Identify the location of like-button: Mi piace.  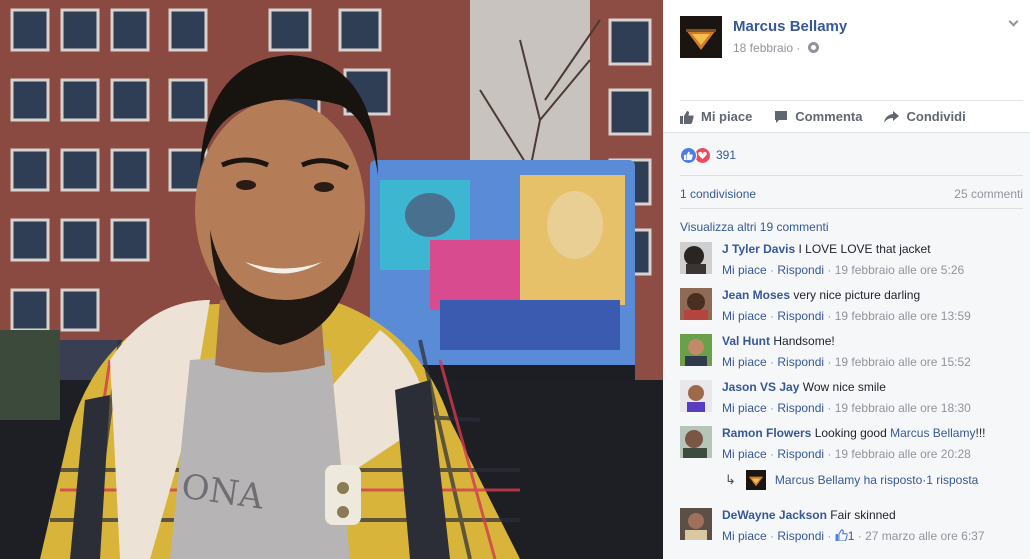
(716, 116).